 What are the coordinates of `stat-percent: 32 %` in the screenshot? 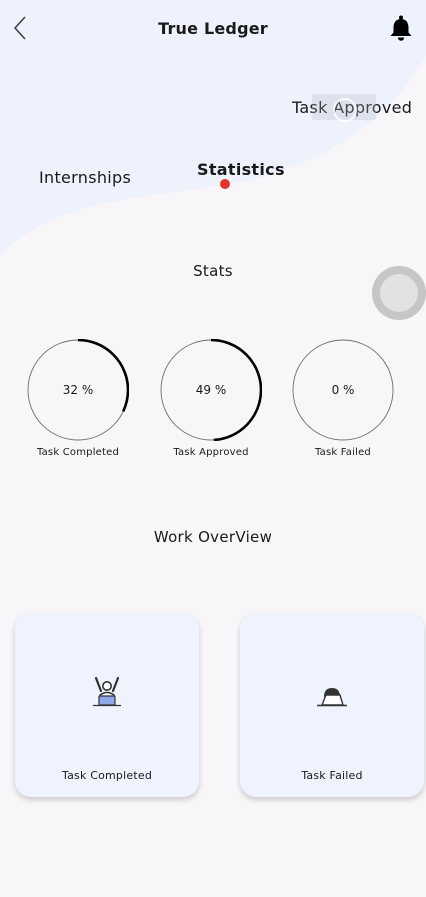 It's located at (78, 390).